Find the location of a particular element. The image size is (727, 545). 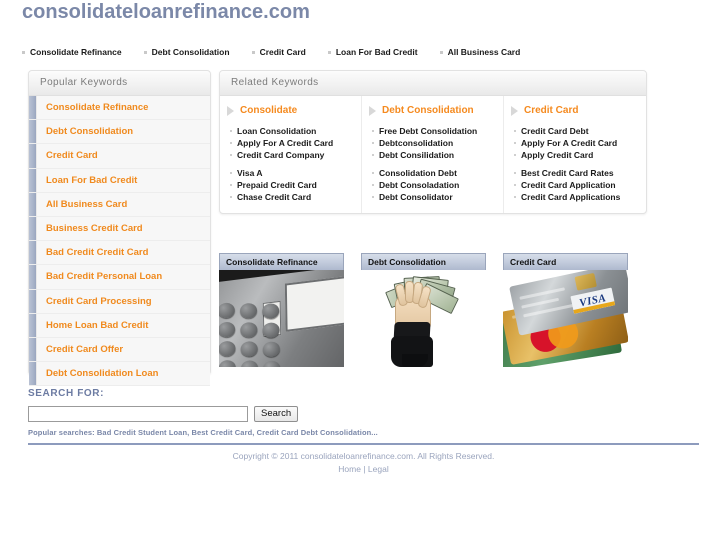

sidebar-keyword-item: Debt Consolidation is located at coordinates (119, 132).